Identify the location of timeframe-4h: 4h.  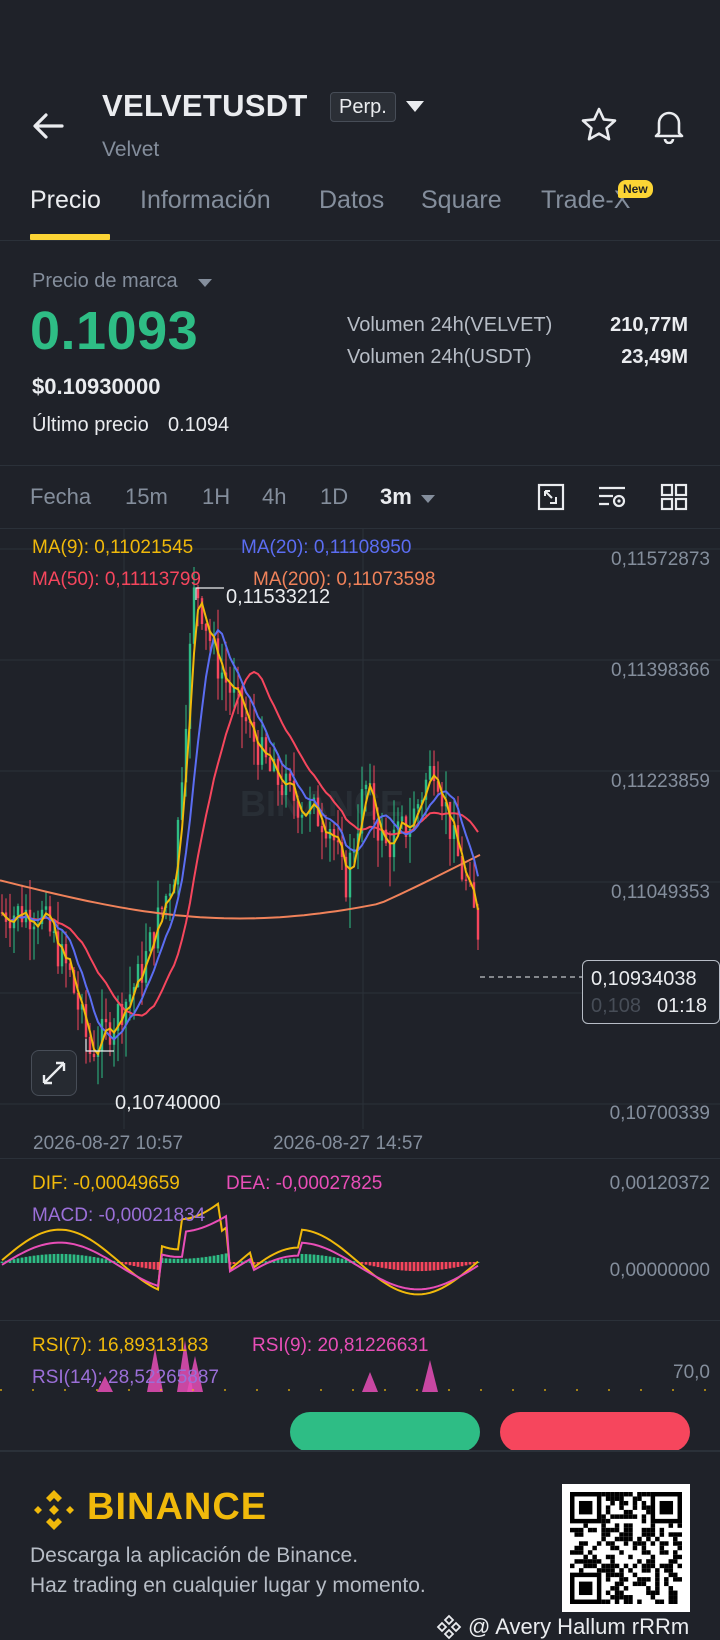
(274, 497).